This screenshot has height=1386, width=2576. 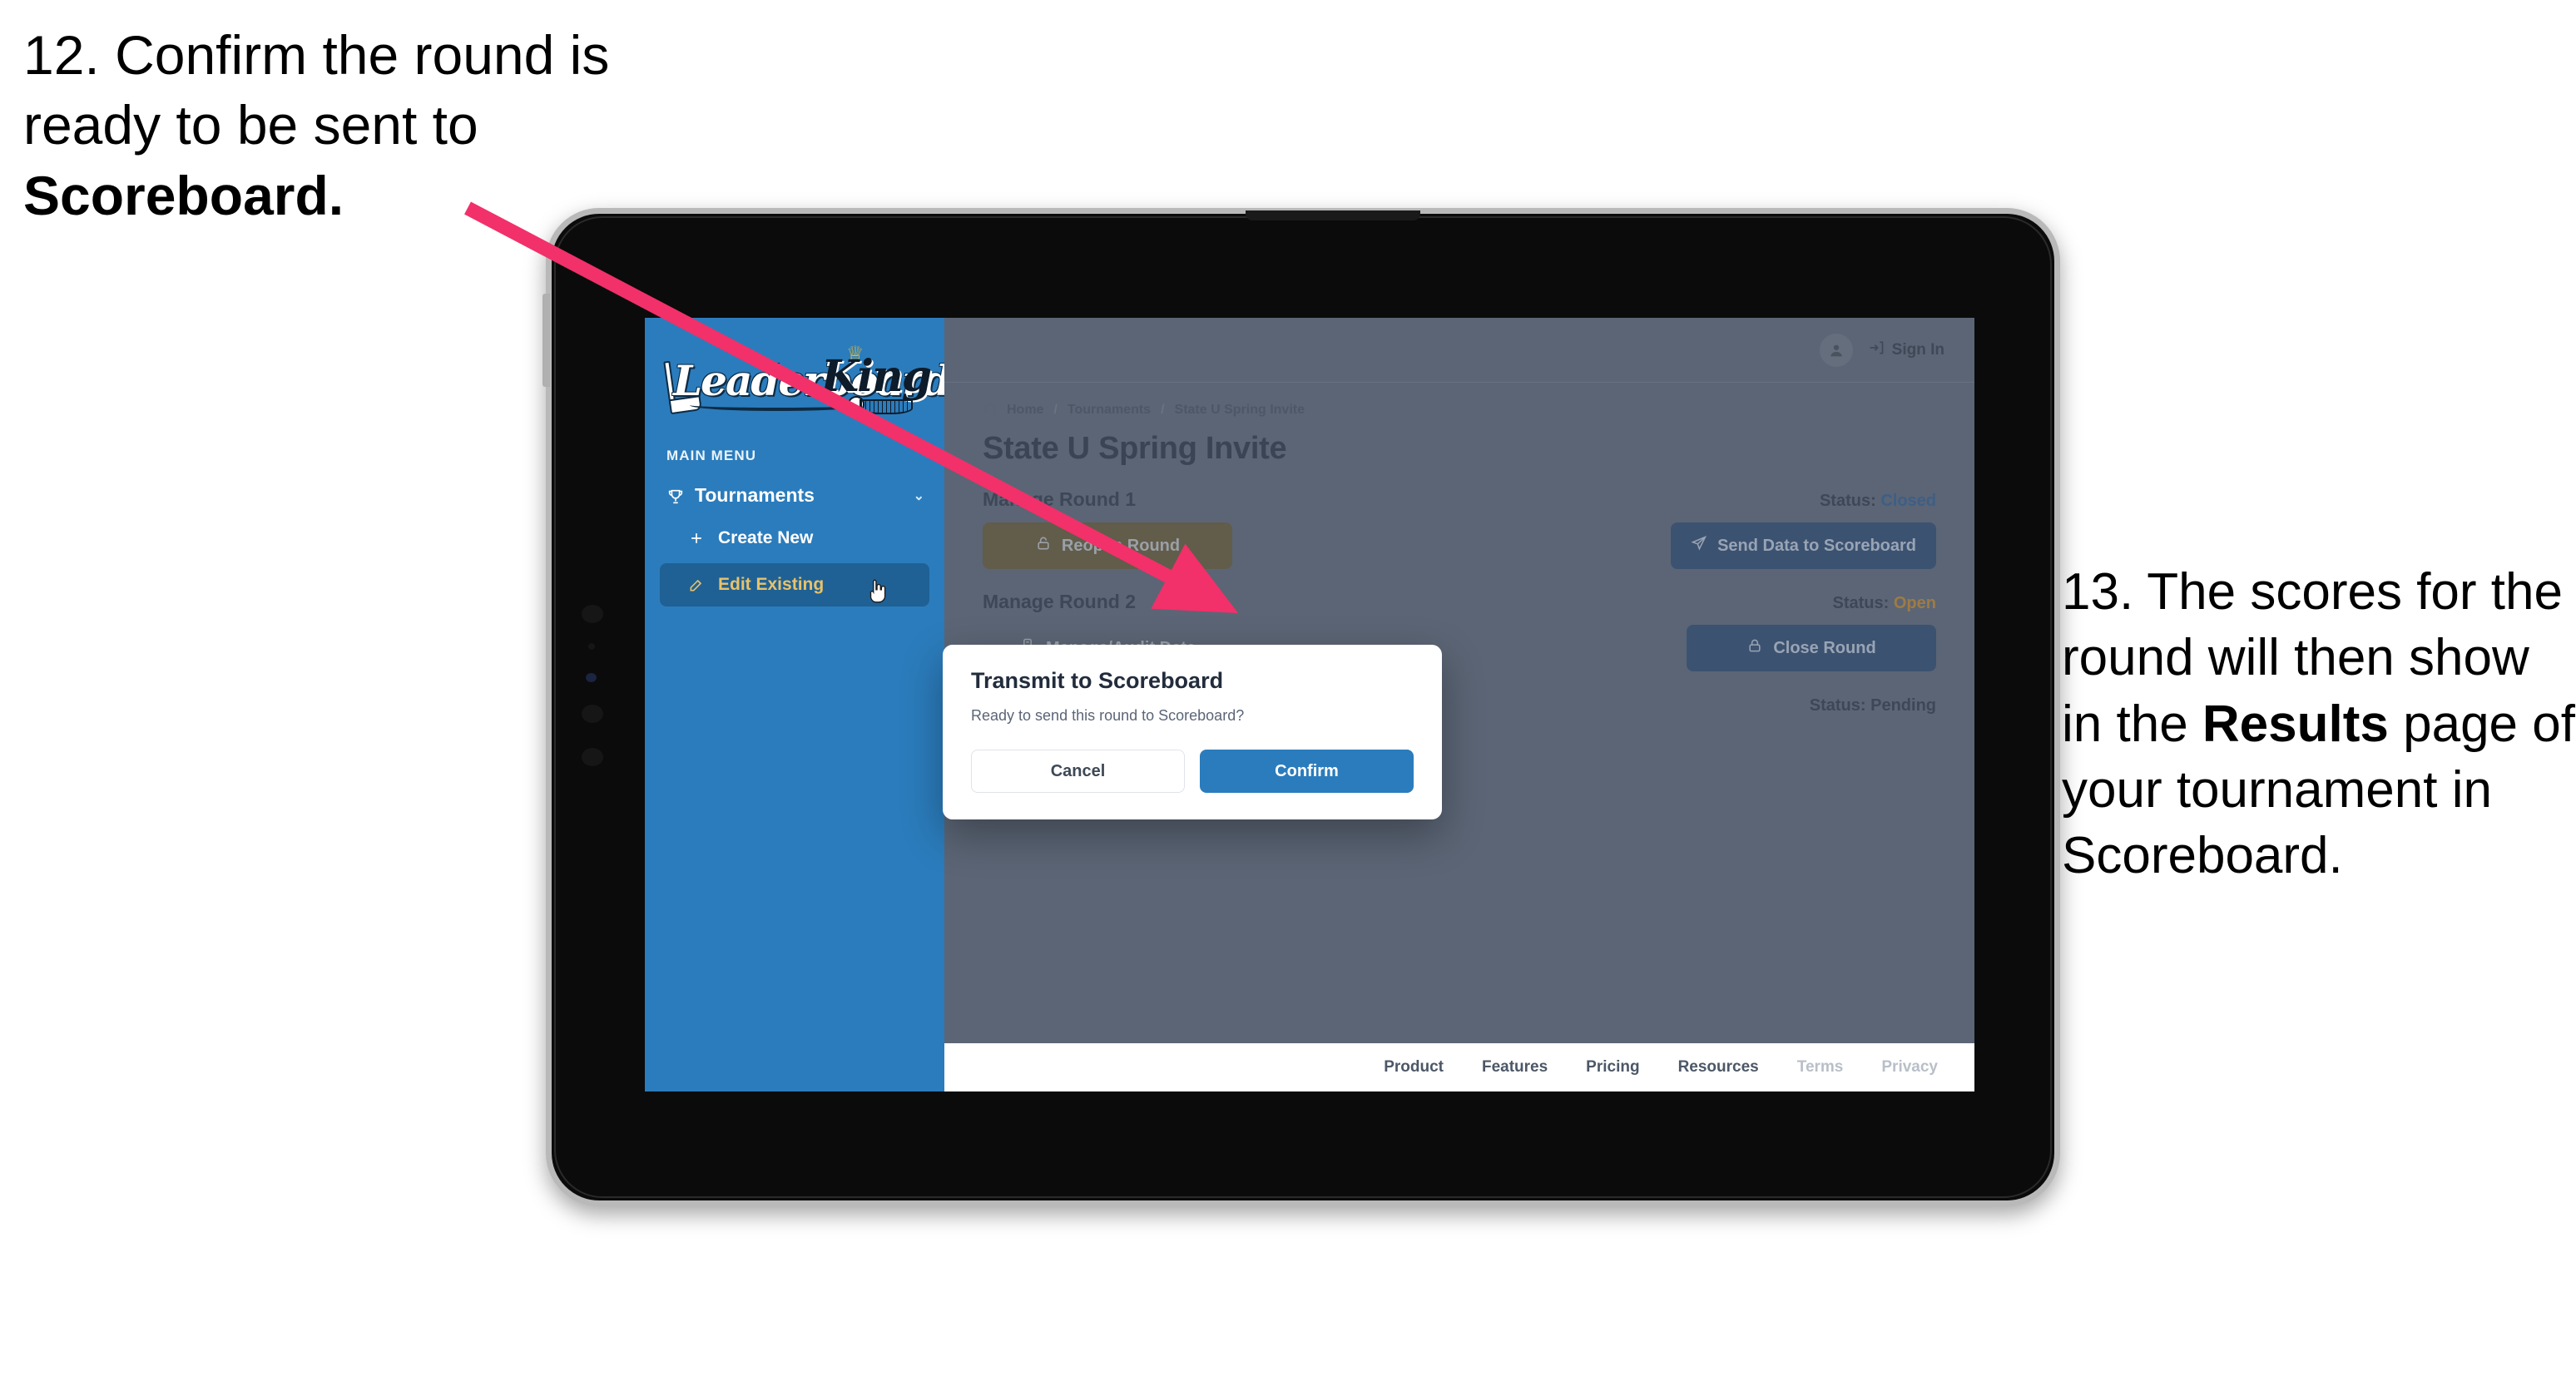 What do you see at coordinates (1307, 771) in the screenshot?
I see `confirm-button: Confirm` at bounding box center [1307, 771].